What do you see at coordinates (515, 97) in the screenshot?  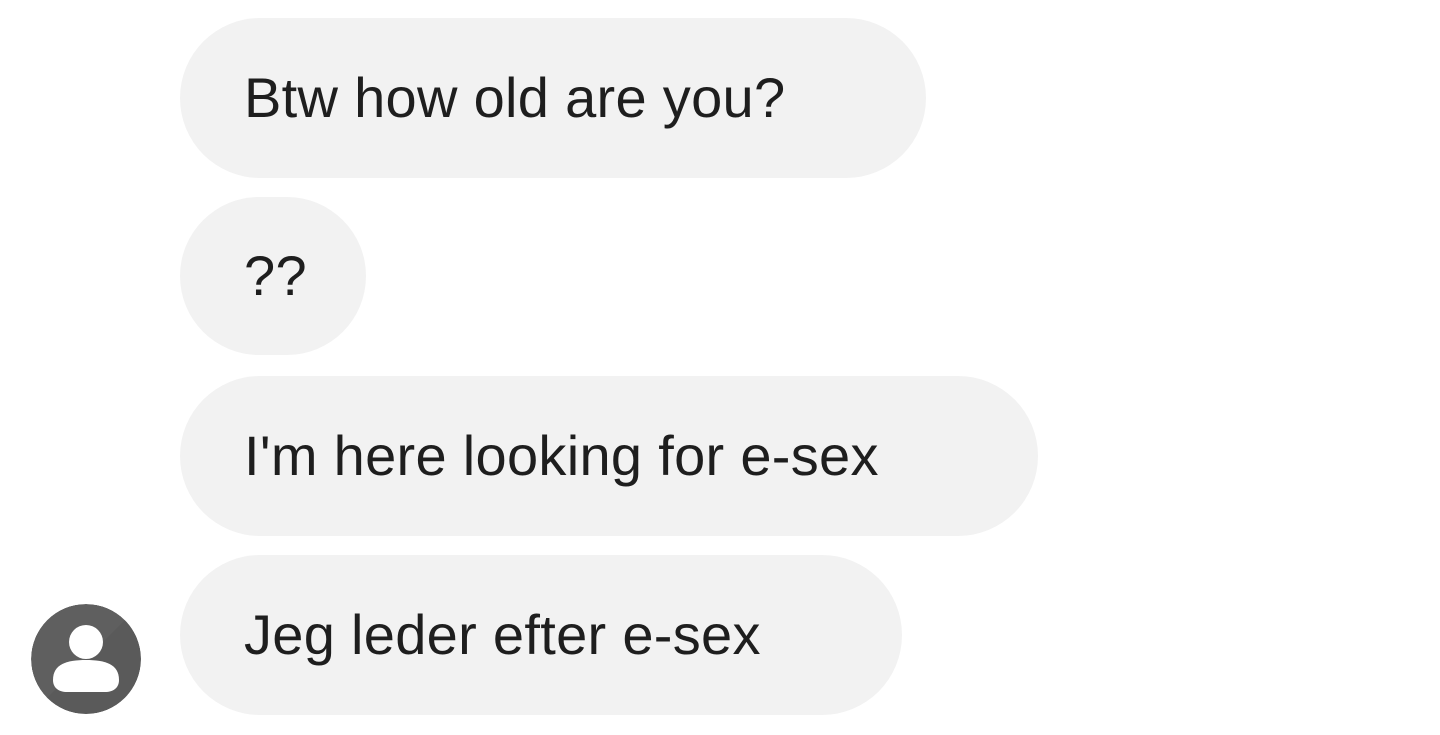 I see `message-text: Btw how old are you?` at bounding box center [515, 97].